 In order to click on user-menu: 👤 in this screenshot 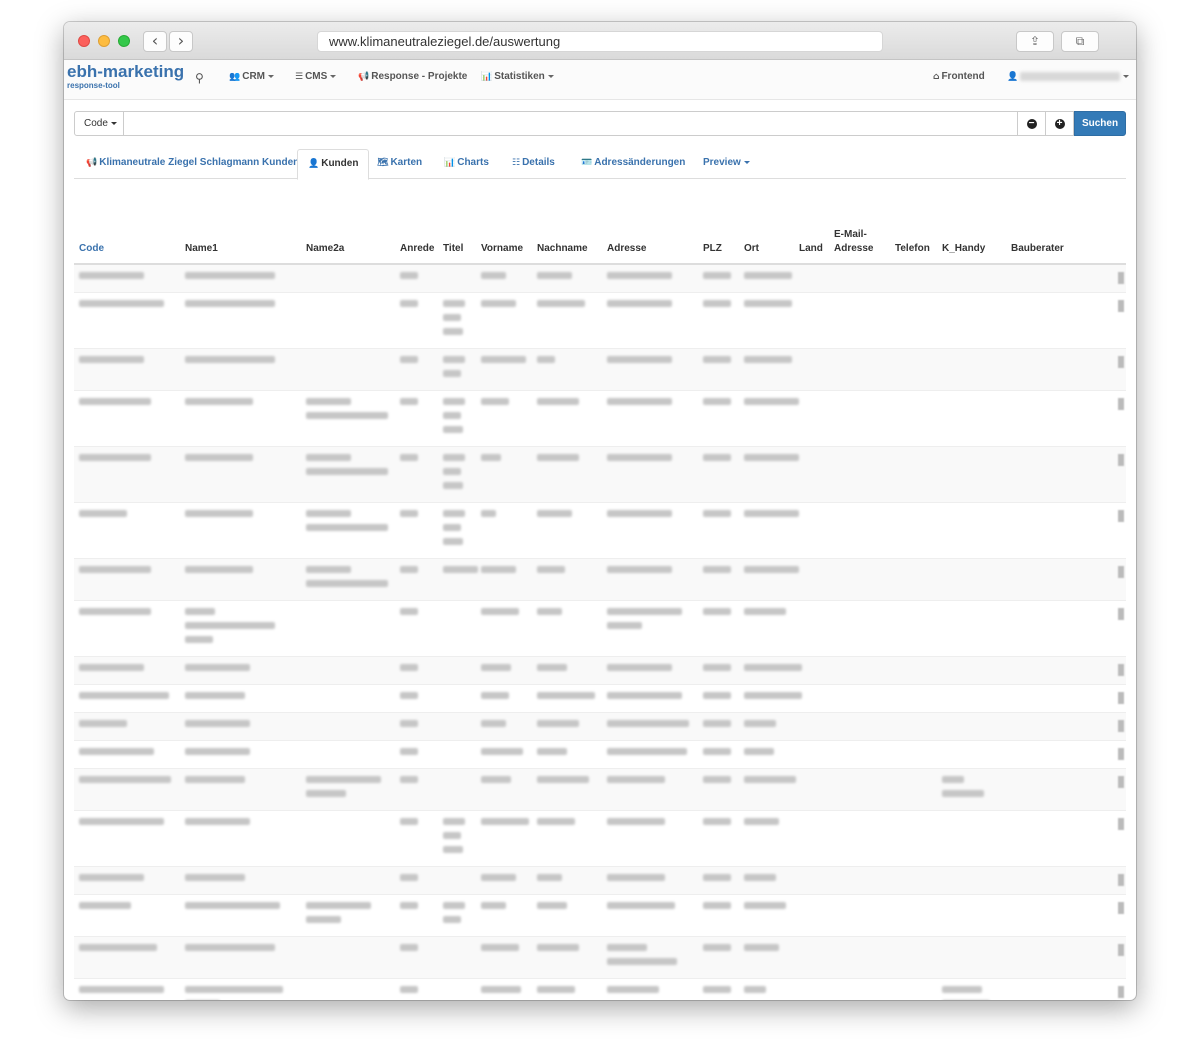, I will do `click(1068, 76)`.